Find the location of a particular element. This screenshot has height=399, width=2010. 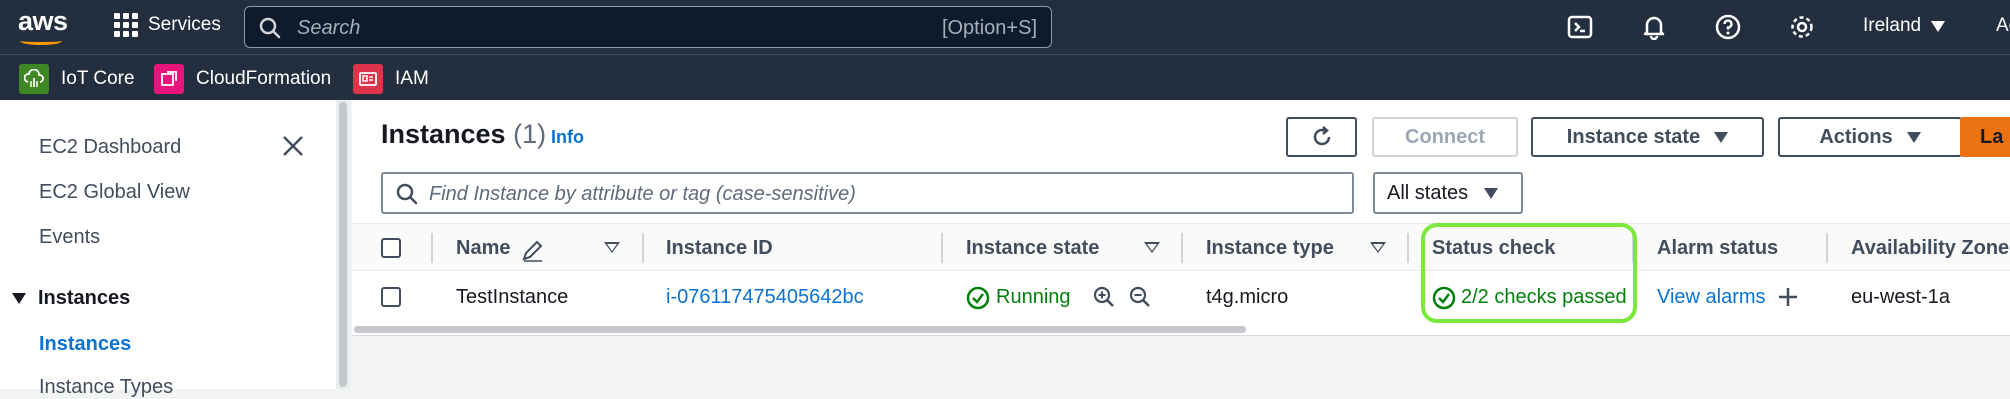

actions-dropdown: Actions is located at coordinates (1870, 137).